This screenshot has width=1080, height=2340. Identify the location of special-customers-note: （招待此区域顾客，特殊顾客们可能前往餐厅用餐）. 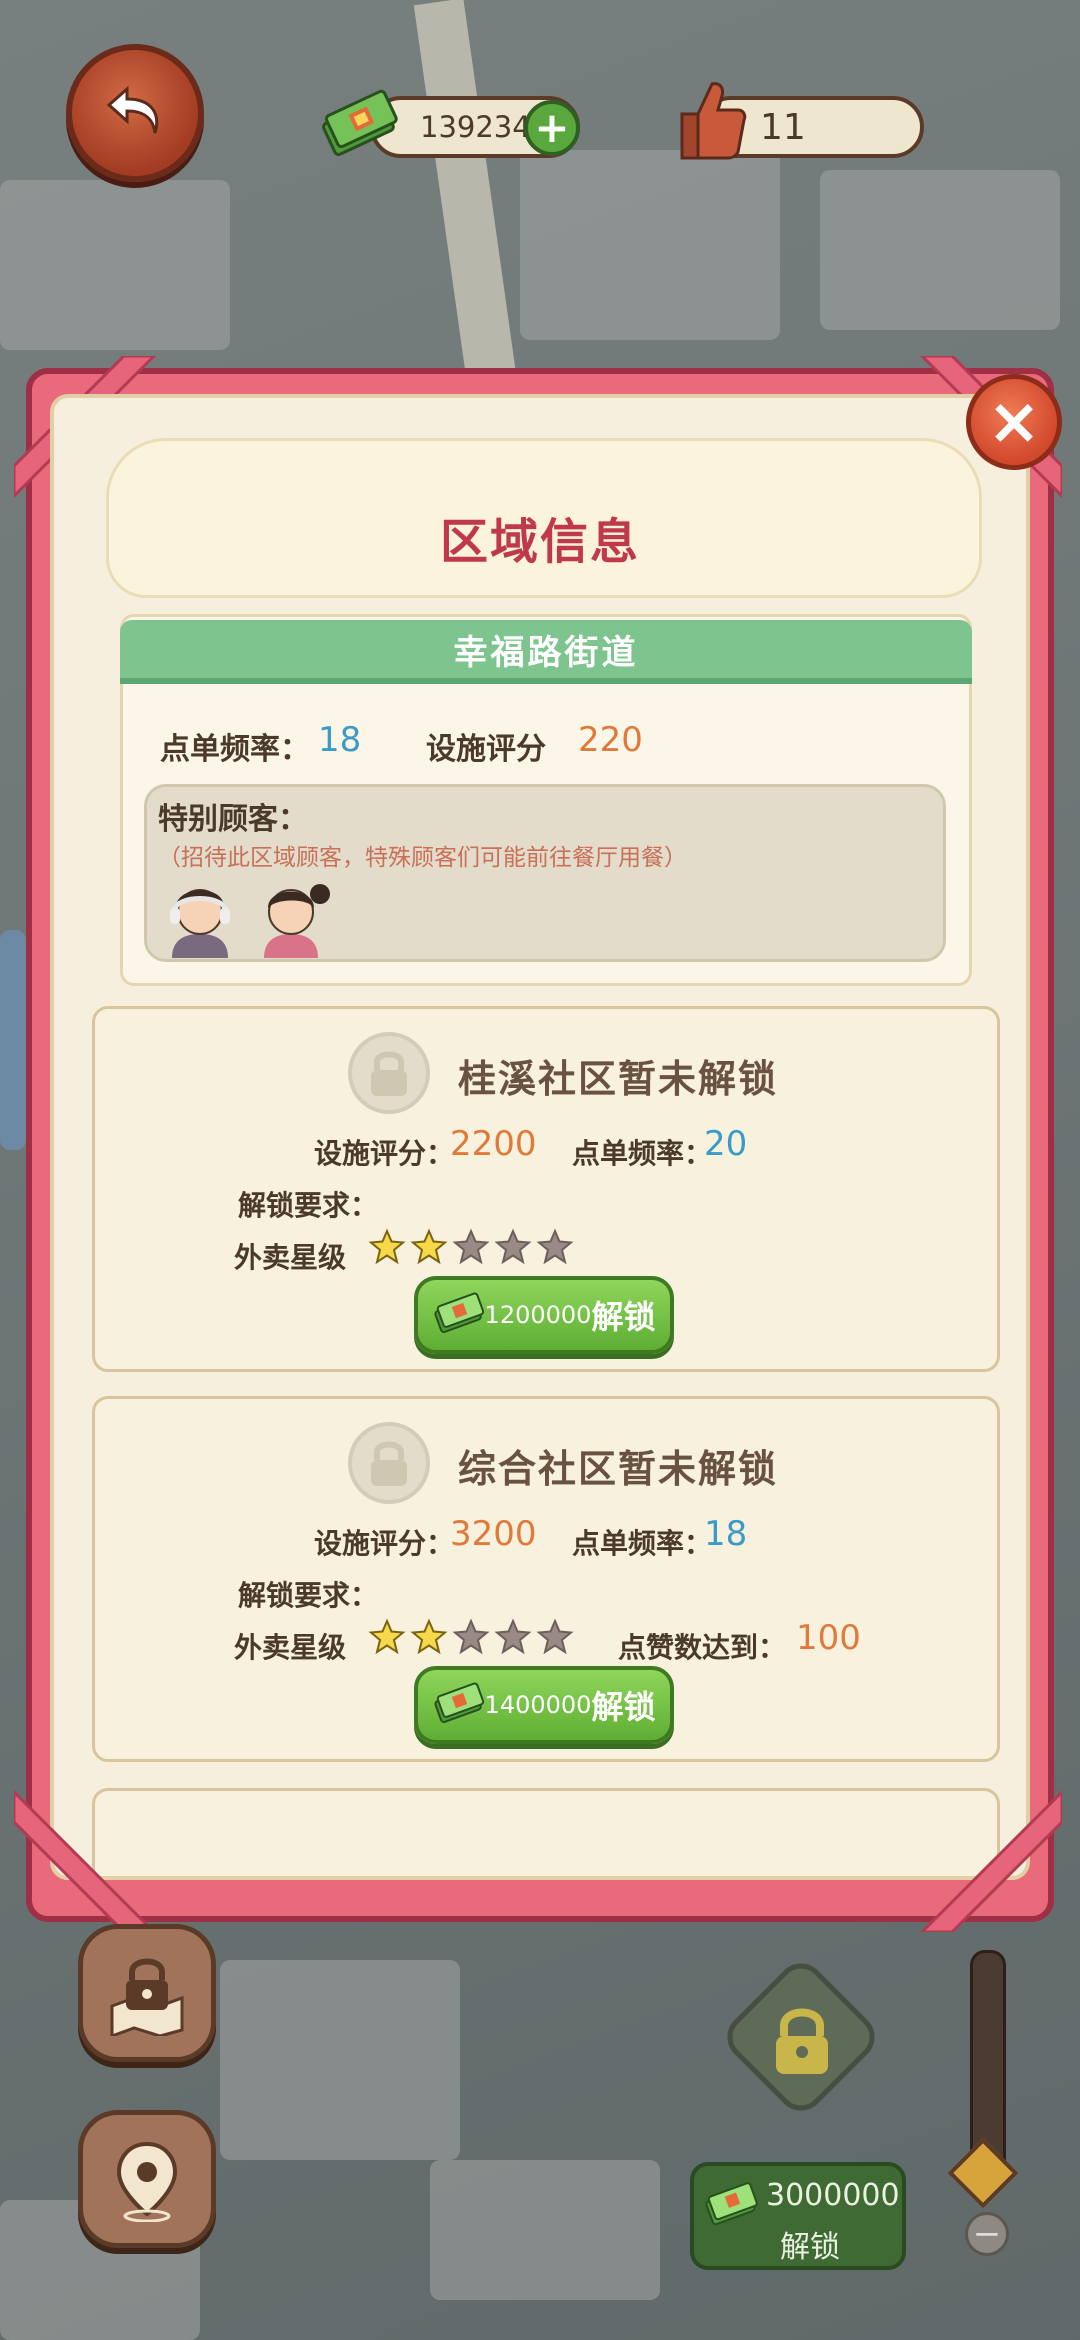
(422, 858).